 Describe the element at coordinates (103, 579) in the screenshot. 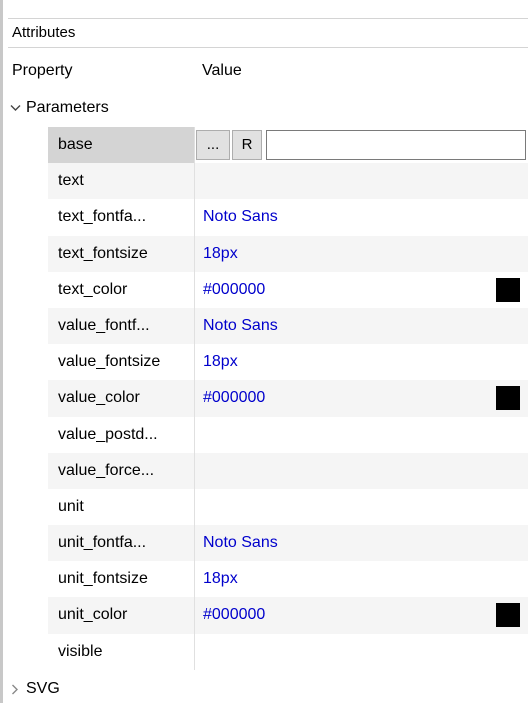

I see `property-name: unit_fontsize` at that location.